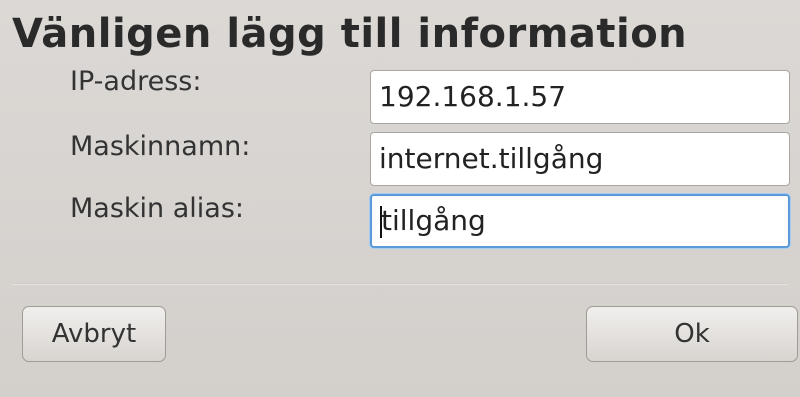 The height and width of the screenshot is (397, 800). What do you see at coordinates (580, 221) in the screenshot?
I see `alias-field: tillgång` at bounding box center [580, 221].